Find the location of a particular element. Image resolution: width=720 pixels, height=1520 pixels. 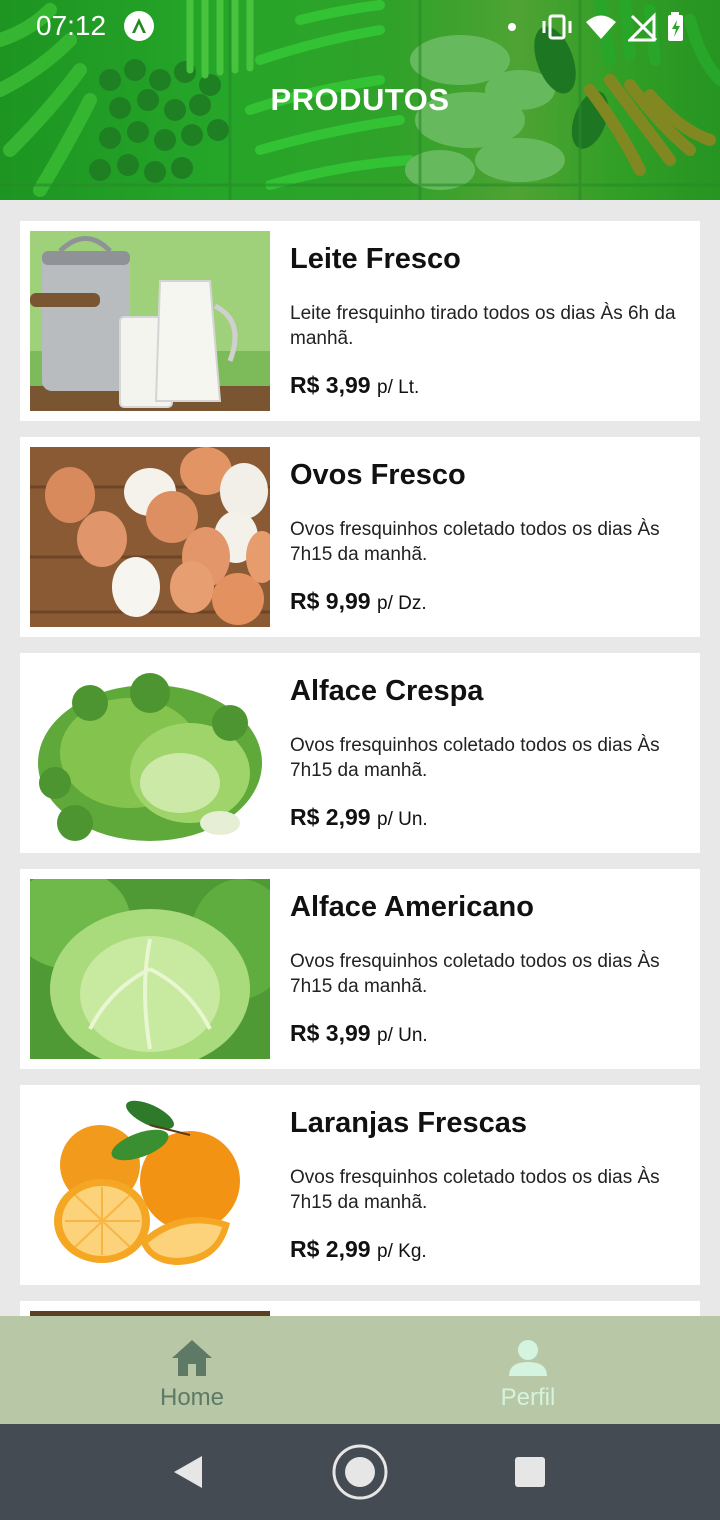

page-title: PRODUTOS is located at coordinates (360, 99).